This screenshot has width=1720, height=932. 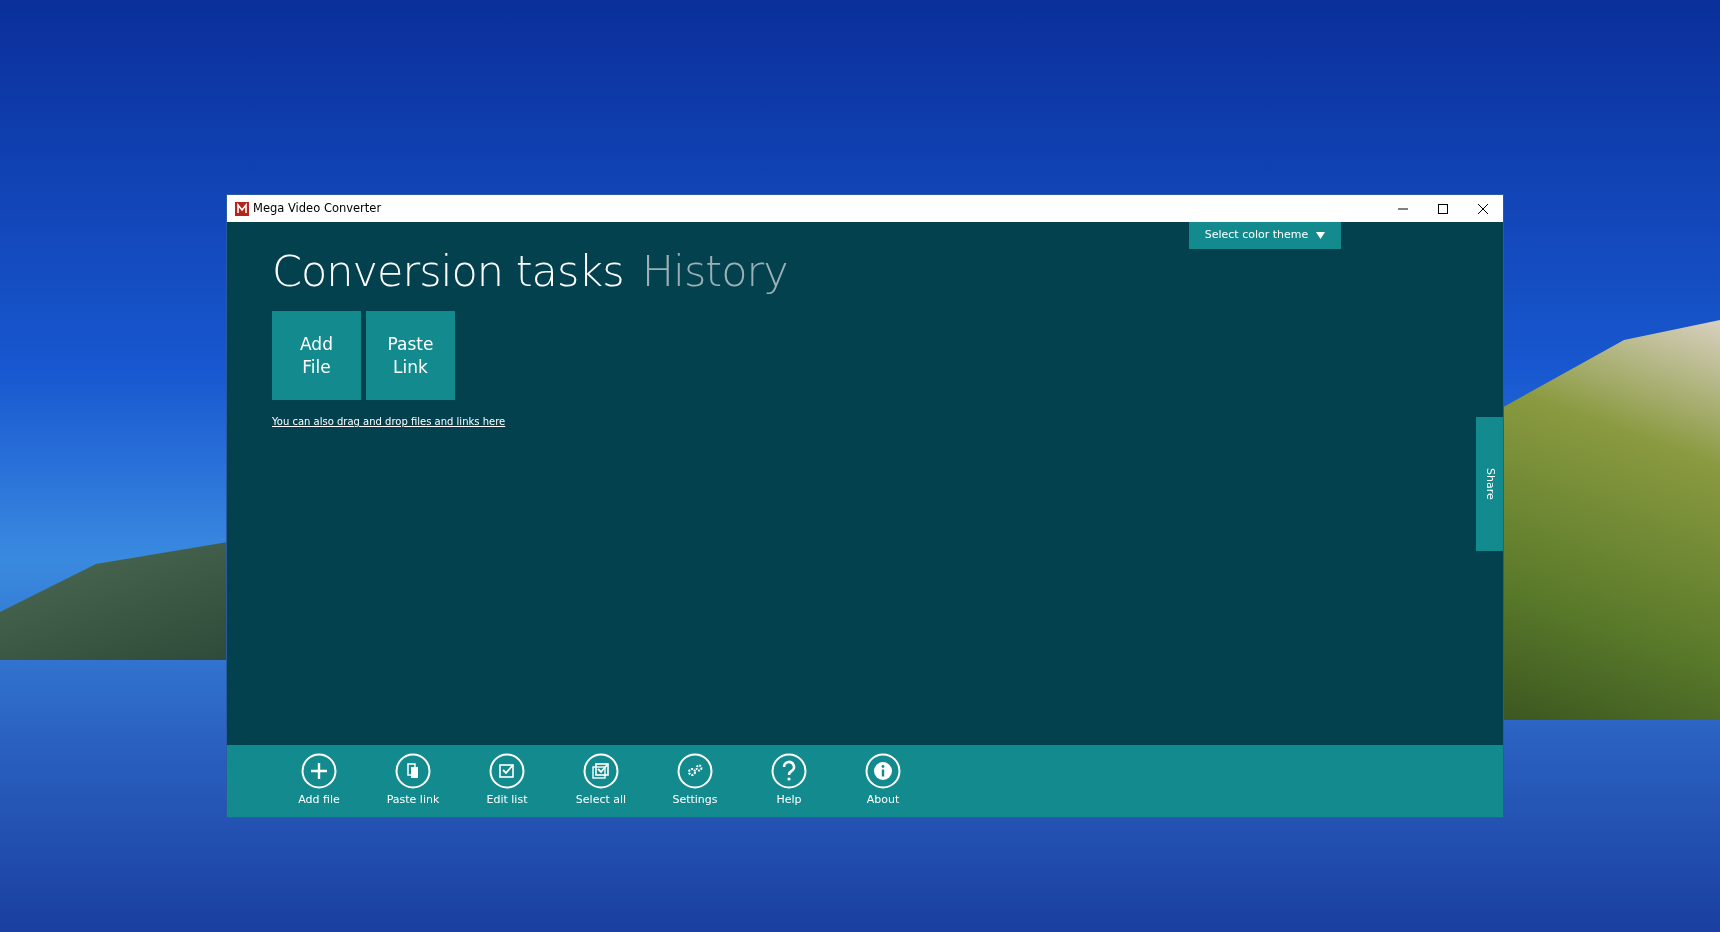 I want to click on caret-icon, so click(x=1321, y=235).